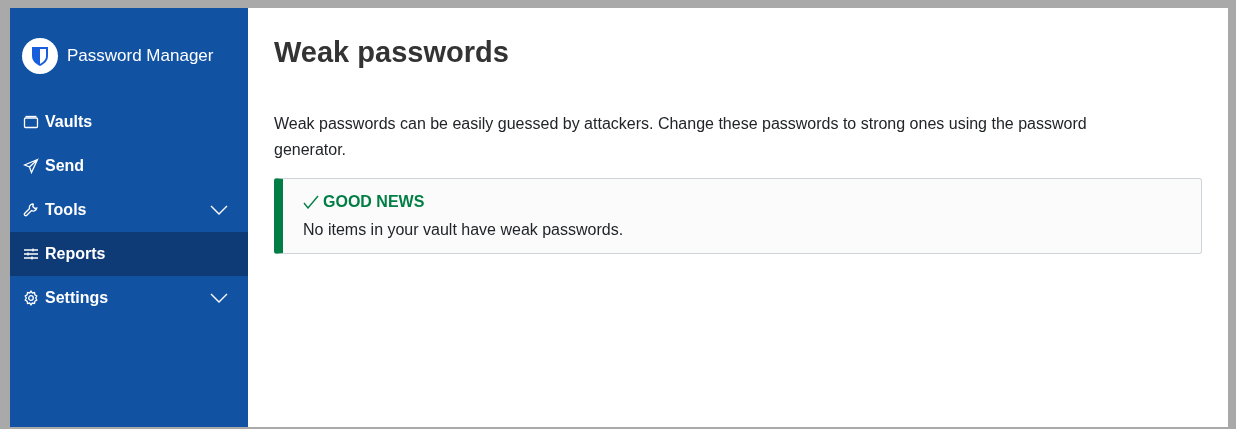 Image resolution: width=1236 pixels, height=429 pixels. Describe the element at coordinates (464, 230) in the screenshot. I see `callout-message: No items in your vault have weak passwords.` at that location.